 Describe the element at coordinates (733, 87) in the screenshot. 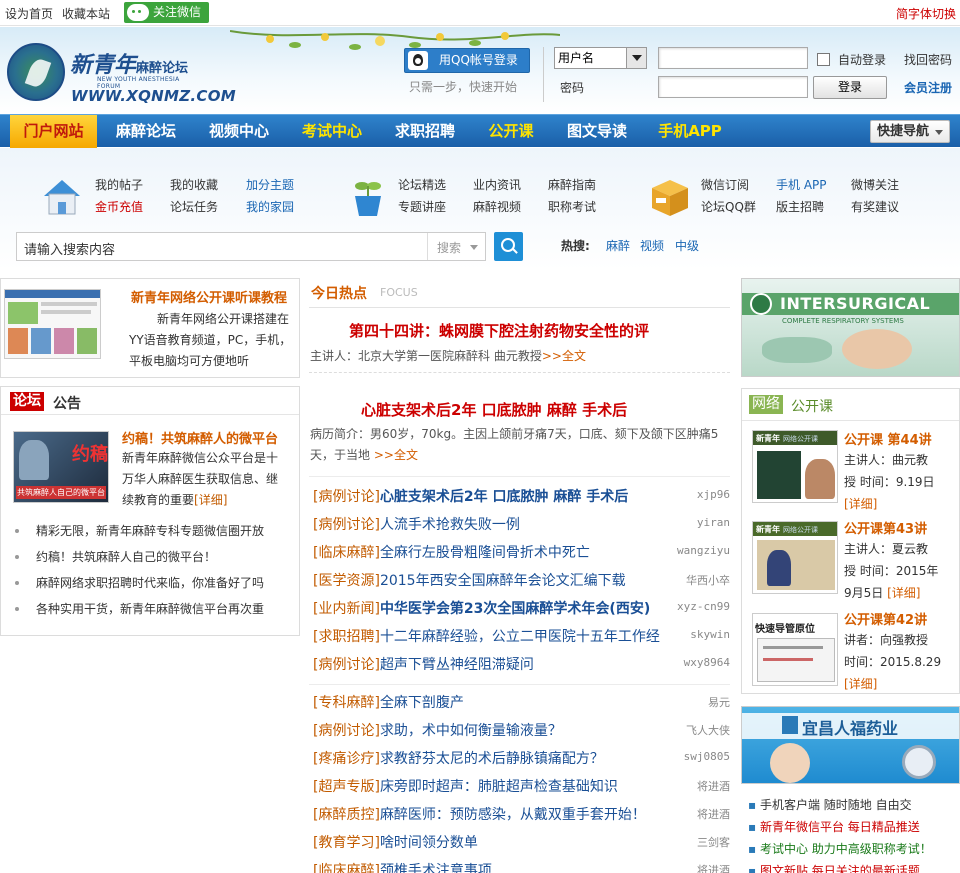

I see `password-input` at that location.